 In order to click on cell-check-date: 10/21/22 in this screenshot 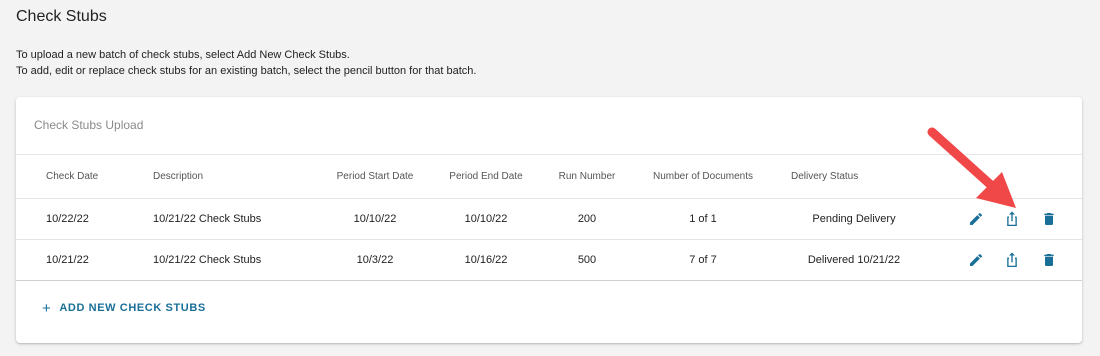, I will do `click(67, 260)`.